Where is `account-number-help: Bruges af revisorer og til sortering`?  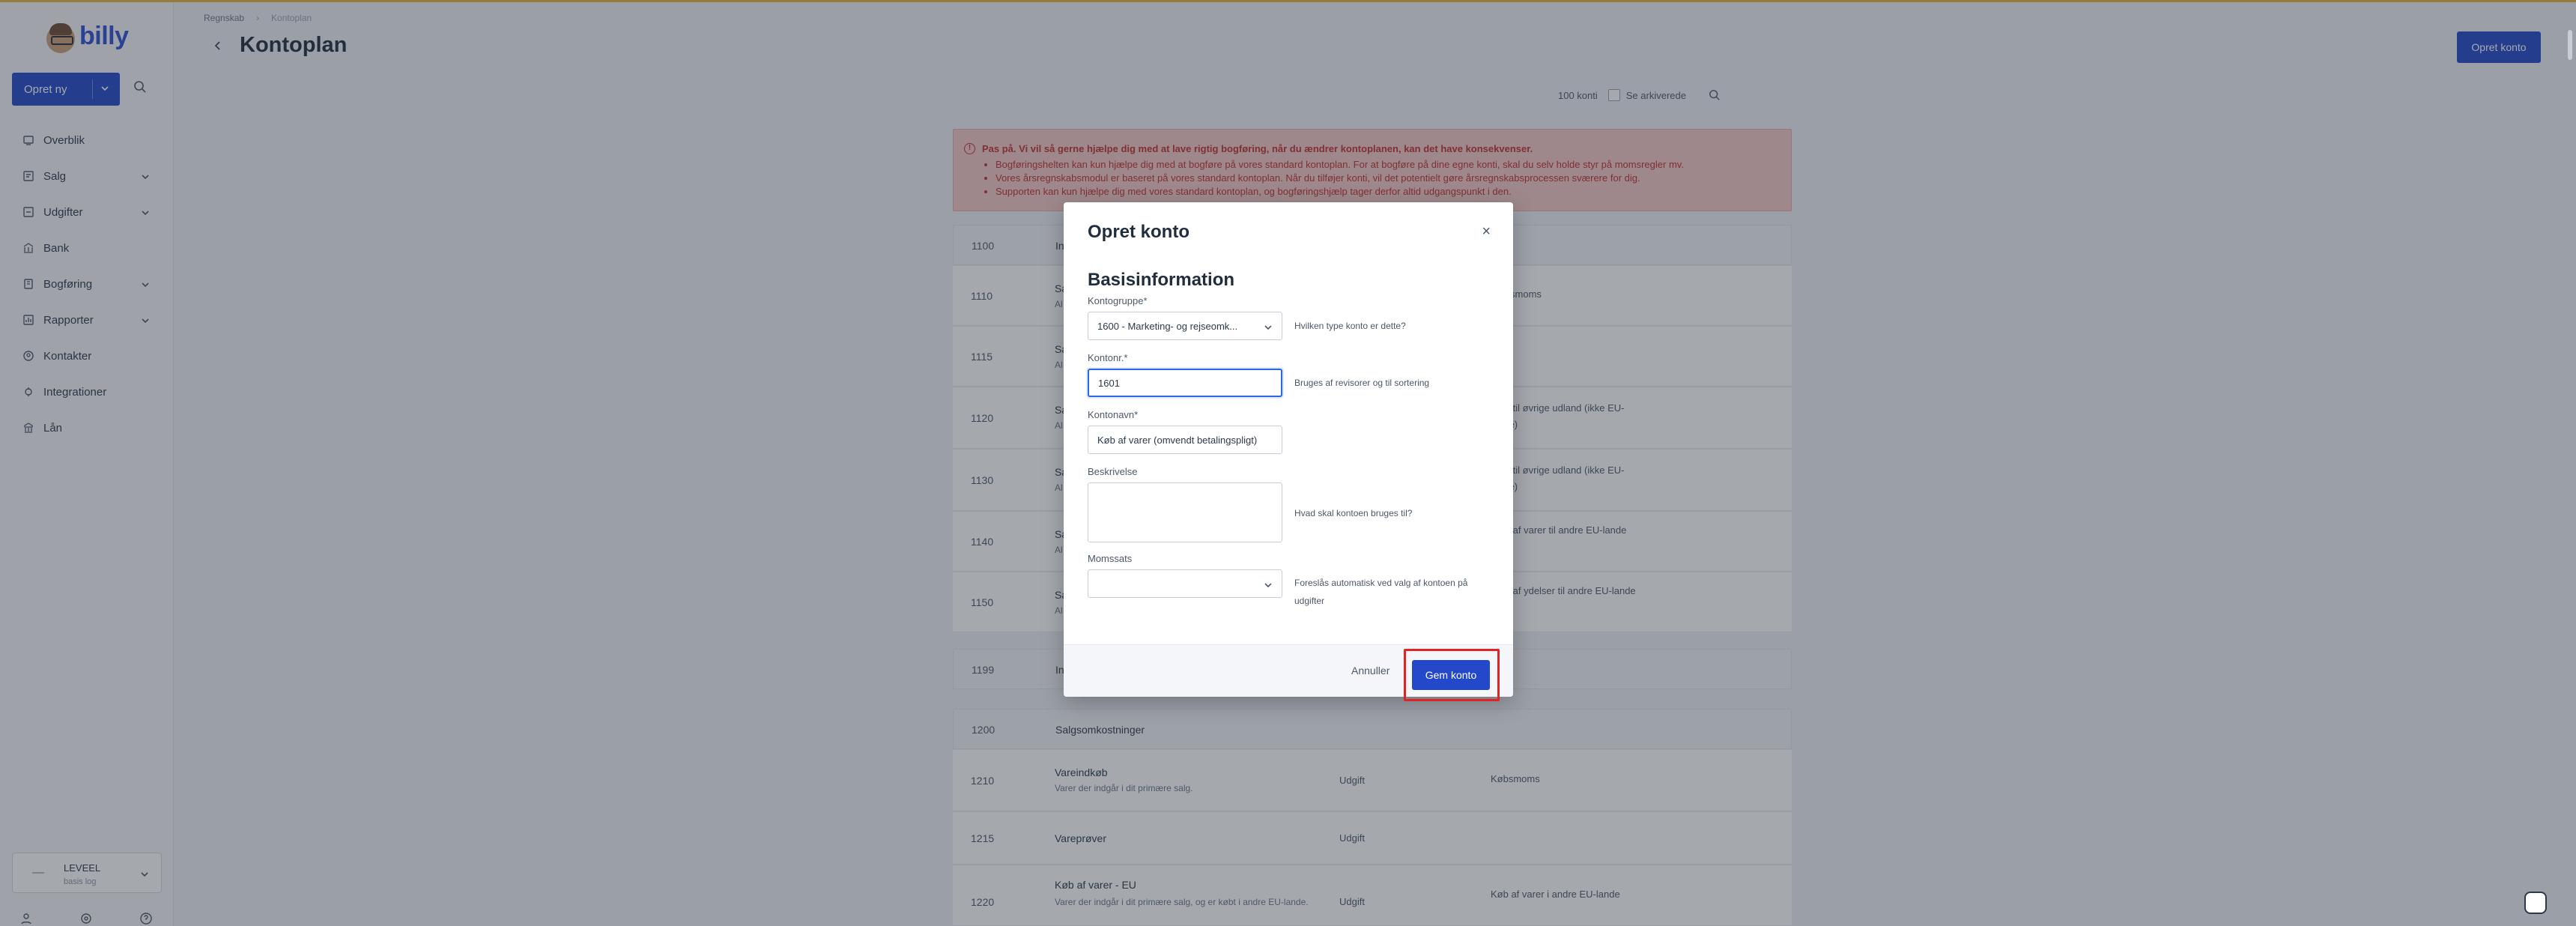 account-number-help: Bruges af revisorer og til sortering is located at coordinates (1362, 383).